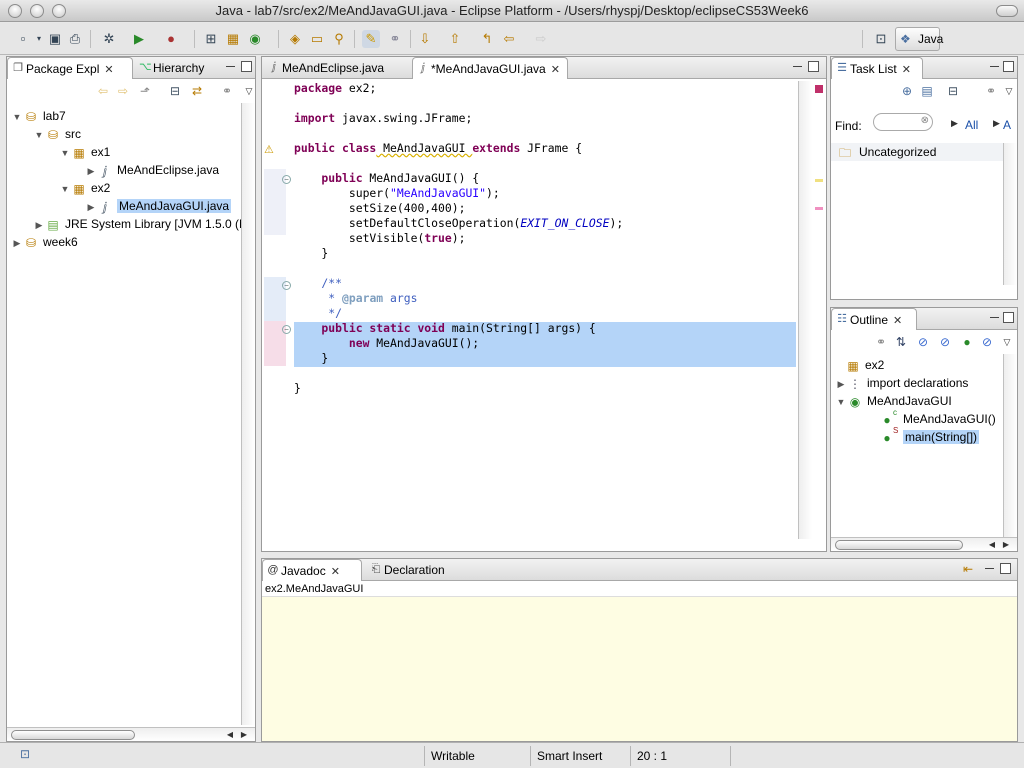 This screenshot has width=1024, height=768. Describe the element at coordinates (1010, 214) in the screenshot. I see `task-list-vertical-scrollbar` at that location.